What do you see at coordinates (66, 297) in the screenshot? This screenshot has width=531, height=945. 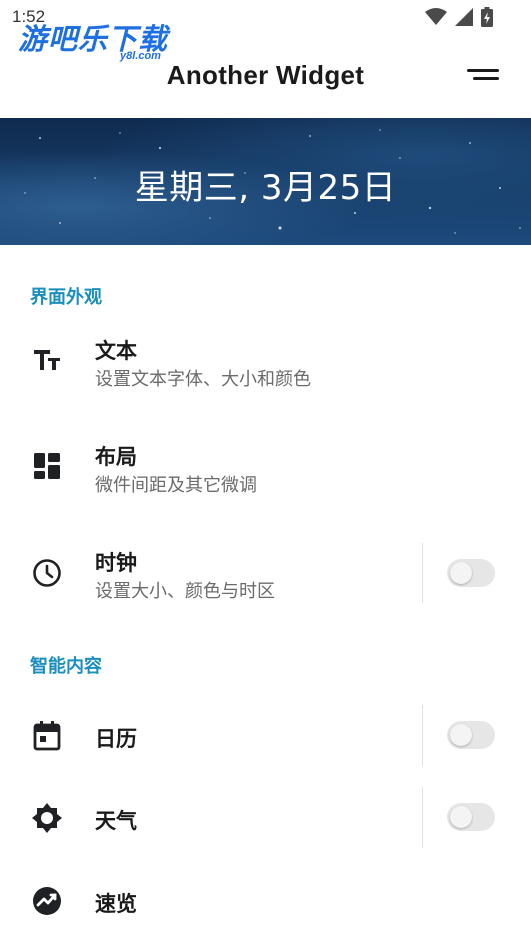 I see `section-title-appearance: 界面外观` at bounding box center [66, 297].